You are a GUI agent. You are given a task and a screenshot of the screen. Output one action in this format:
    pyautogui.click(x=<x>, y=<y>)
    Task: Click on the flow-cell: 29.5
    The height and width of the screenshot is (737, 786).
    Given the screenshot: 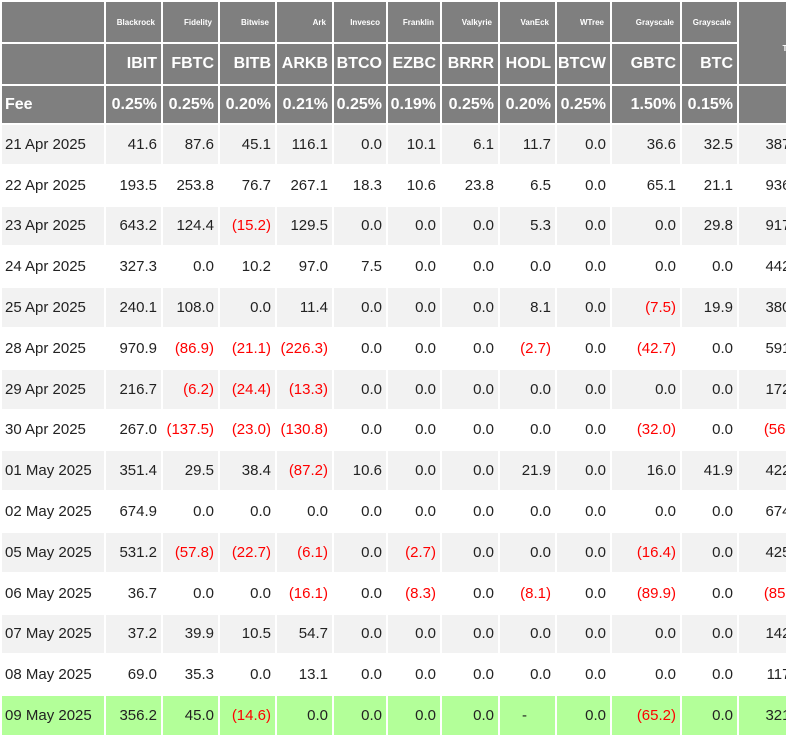 What is the action you would take?
    pyautogui.click(x=190, y=471)
    